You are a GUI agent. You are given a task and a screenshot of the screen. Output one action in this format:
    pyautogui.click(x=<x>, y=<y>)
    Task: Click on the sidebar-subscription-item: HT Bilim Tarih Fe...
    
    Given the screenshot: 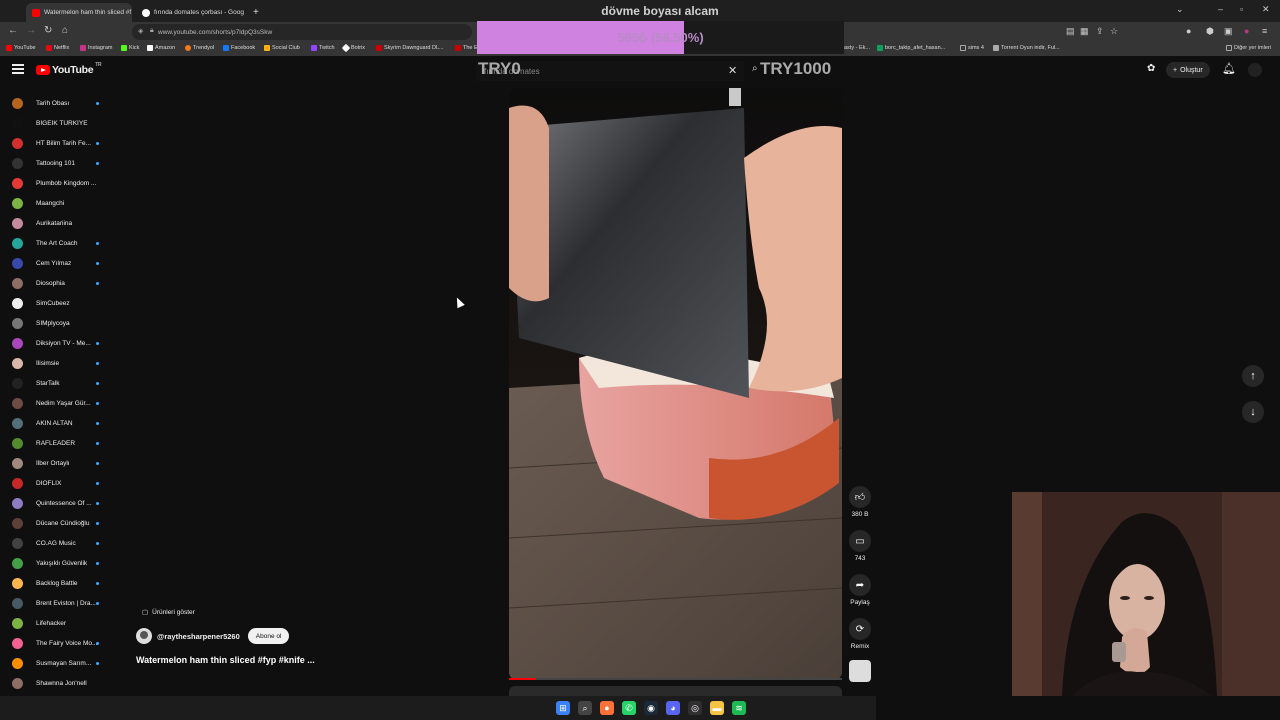 What is the action you would take?
    pyautogui.click(x=55, y=143)
    